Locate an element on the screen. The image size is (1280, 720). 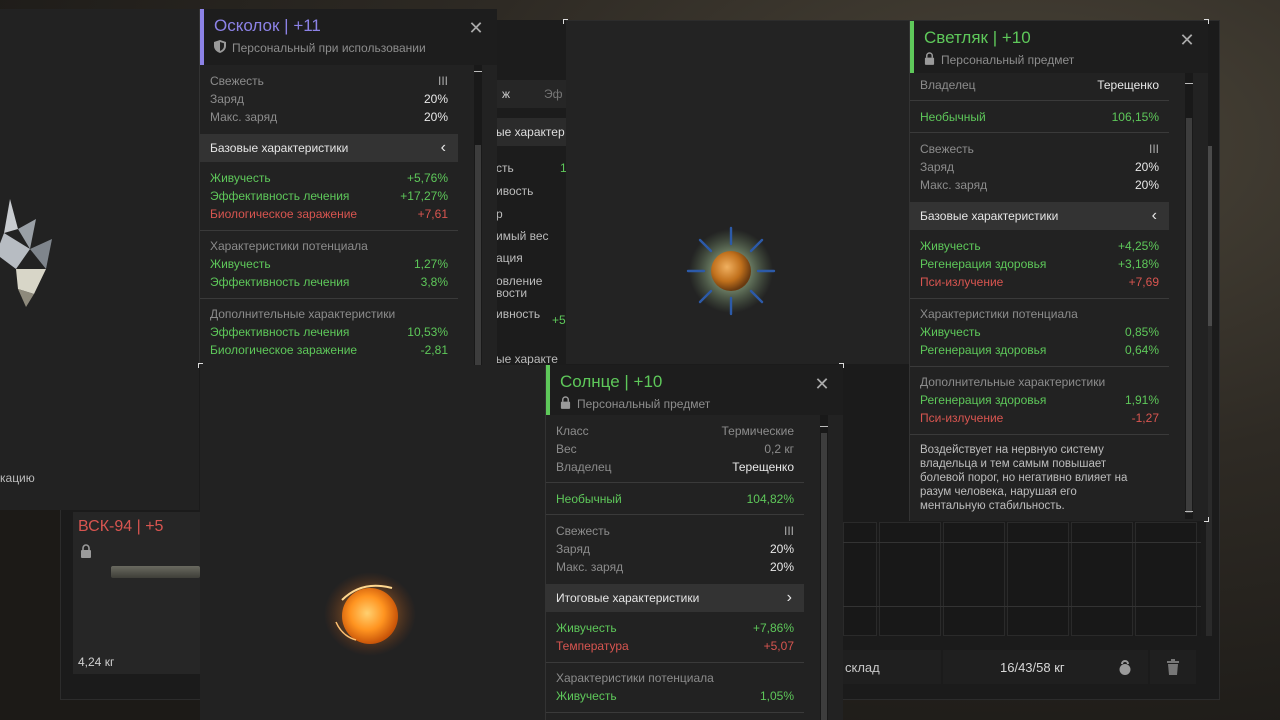
weapon-slot: ВСК-94 | +5 4,24 кг is located at coordinates (136, 593).